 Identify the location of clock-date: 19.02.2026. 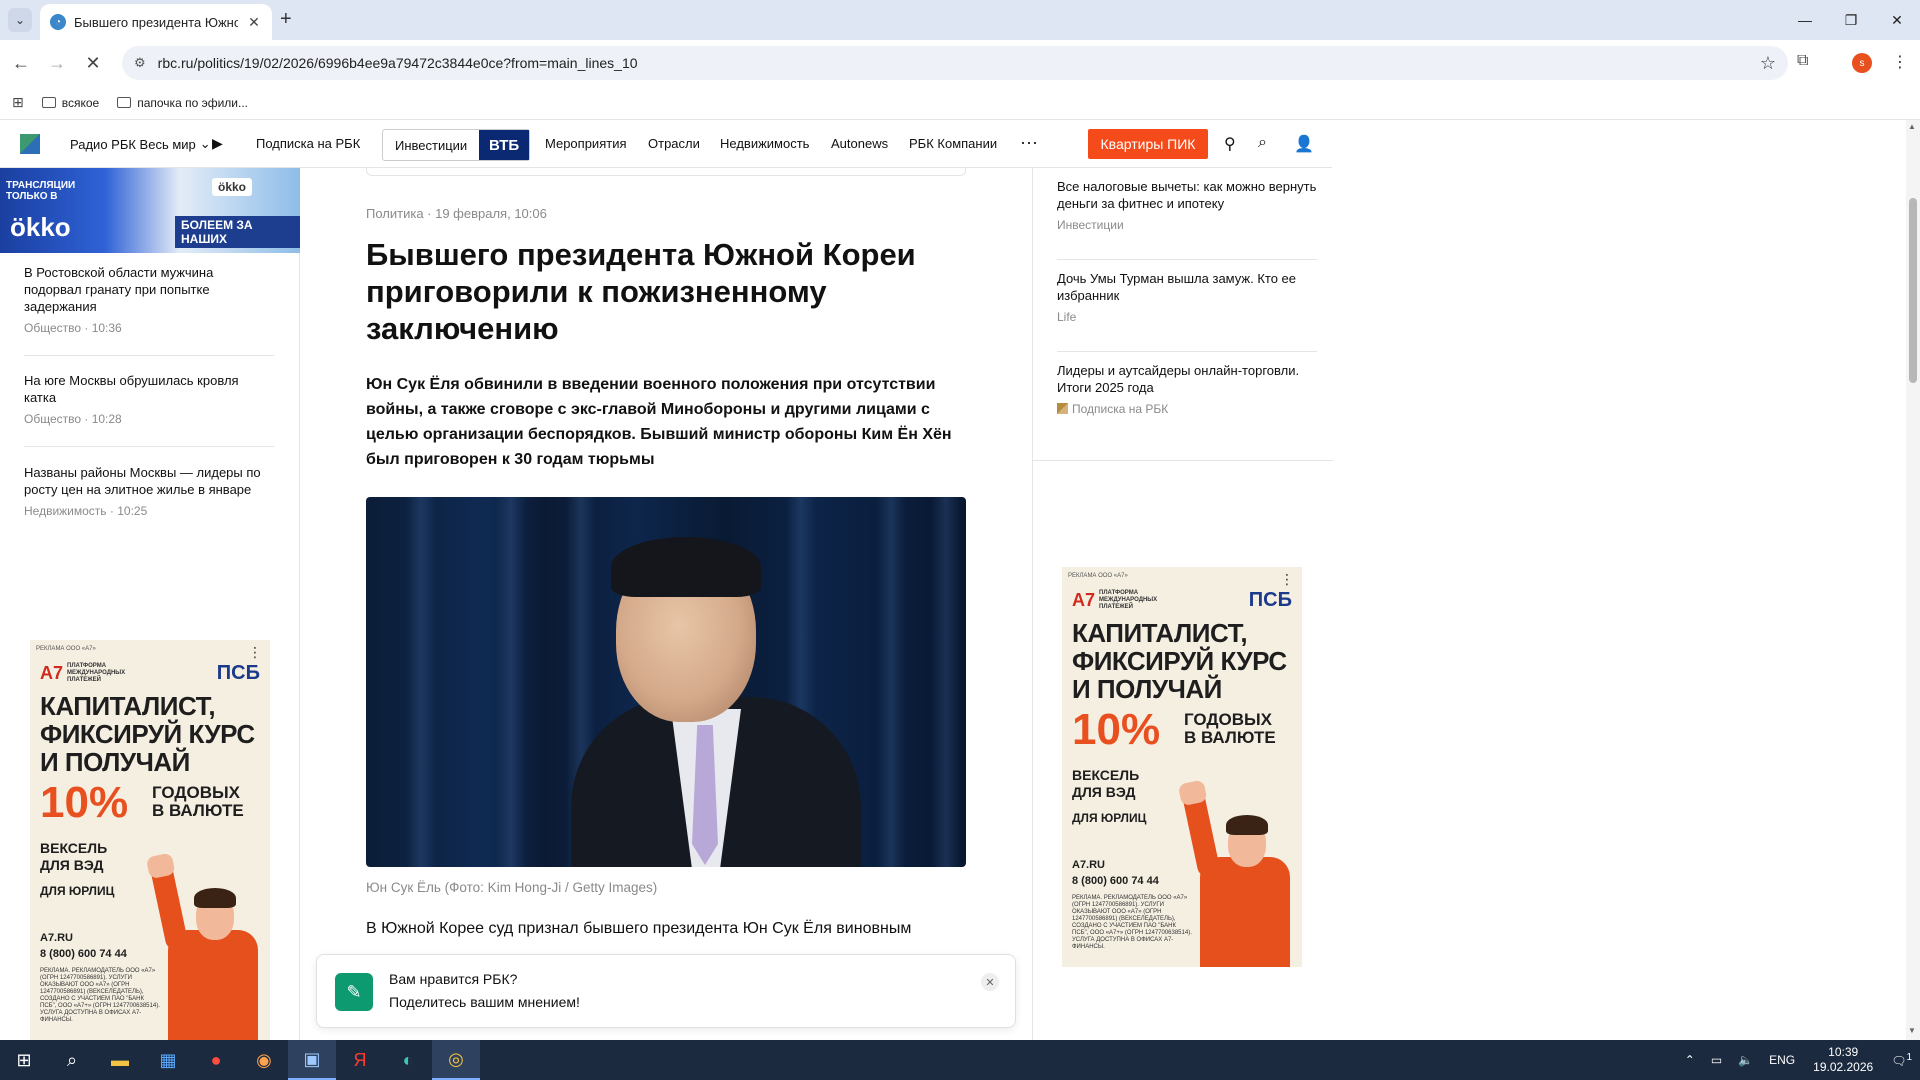
(1843, 1067).